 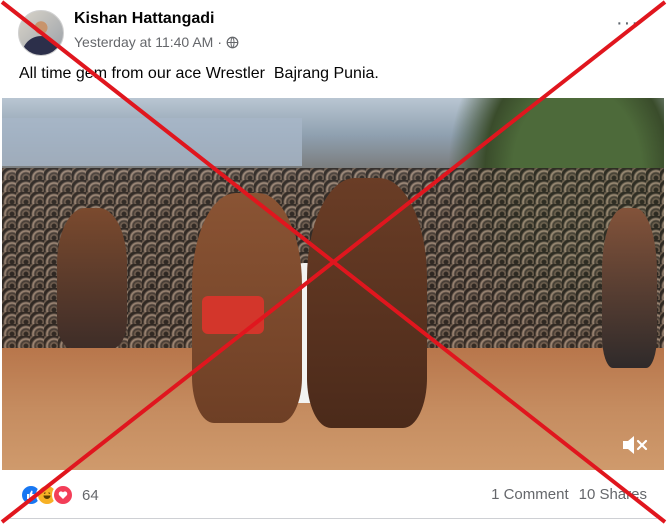 What do you see at coordinates (627, 23) in the screenshot?
I see `more-options-button: ···` at bounding box center [627, 23].